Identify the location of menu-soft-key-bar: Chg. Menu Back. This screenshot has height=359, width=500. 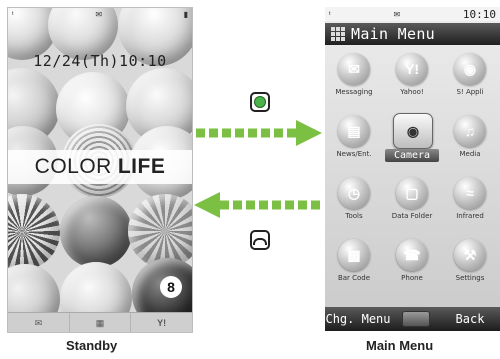
(412, 319).